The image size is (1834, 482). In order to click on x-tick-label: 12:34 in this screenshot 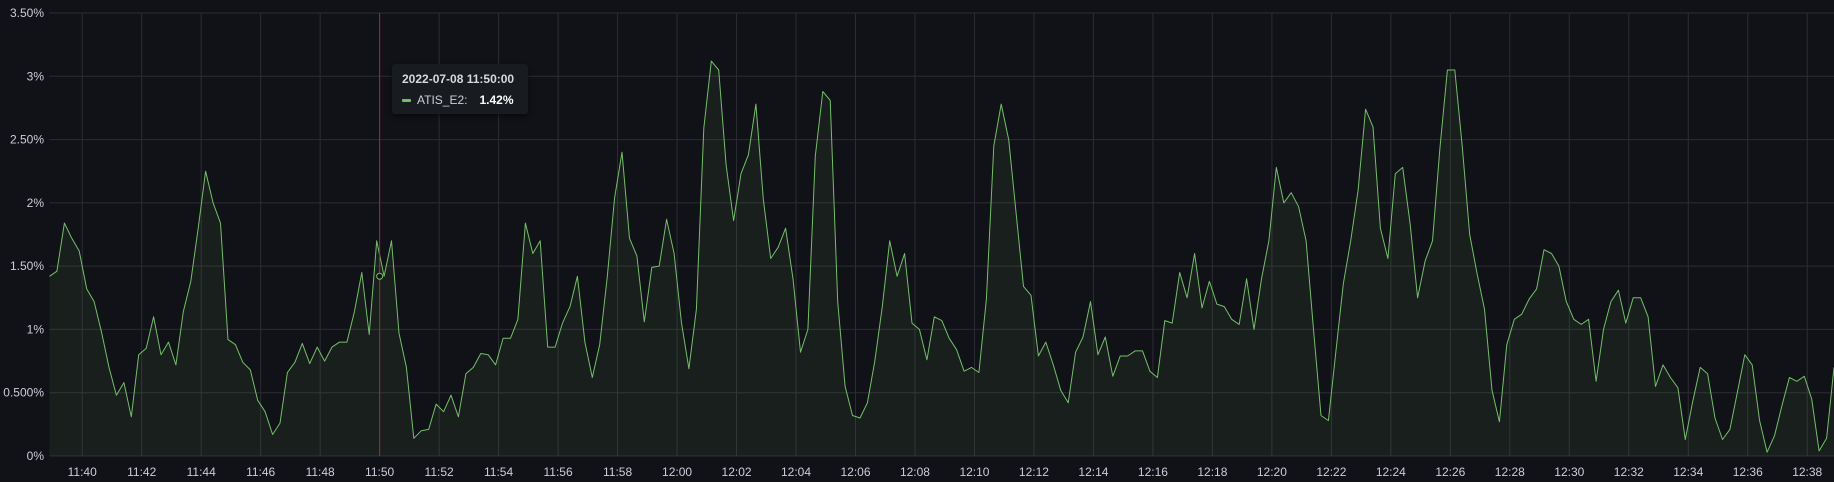, I will do `click(1688, 472)`.